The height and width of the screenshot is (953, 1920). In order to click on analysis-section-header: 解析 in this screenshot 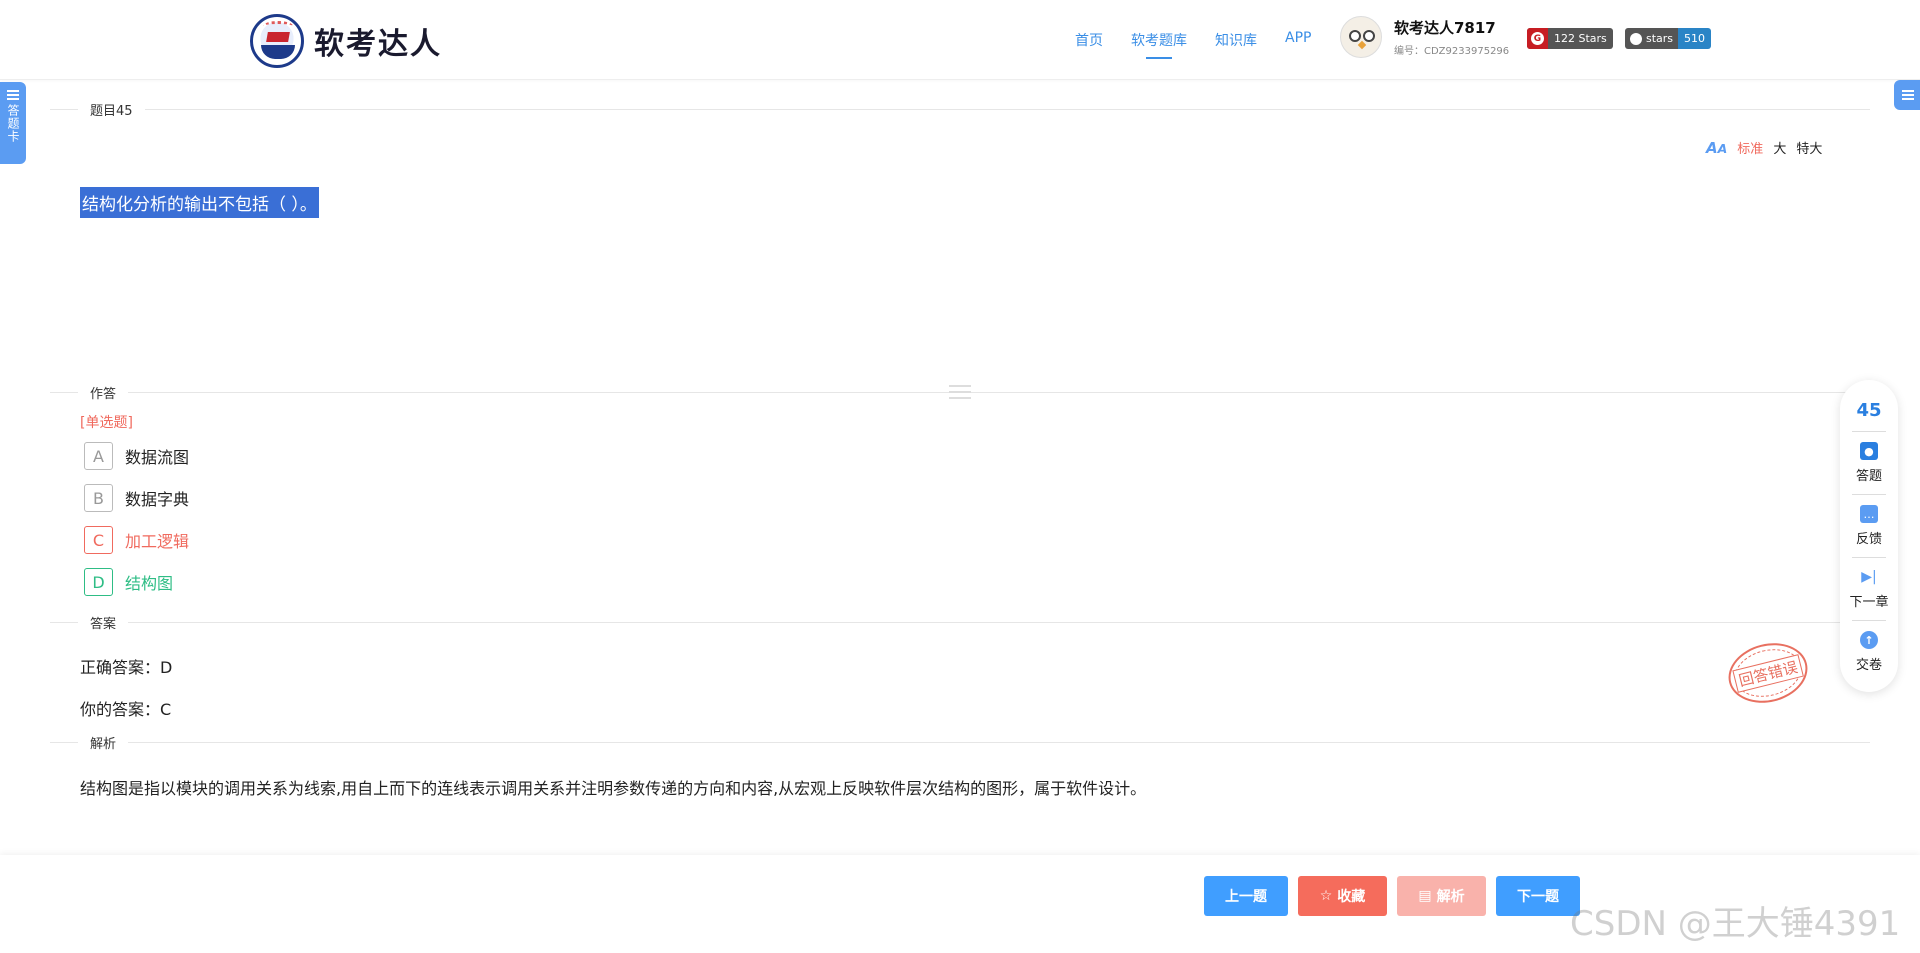, I will do `click(960, 743)`.